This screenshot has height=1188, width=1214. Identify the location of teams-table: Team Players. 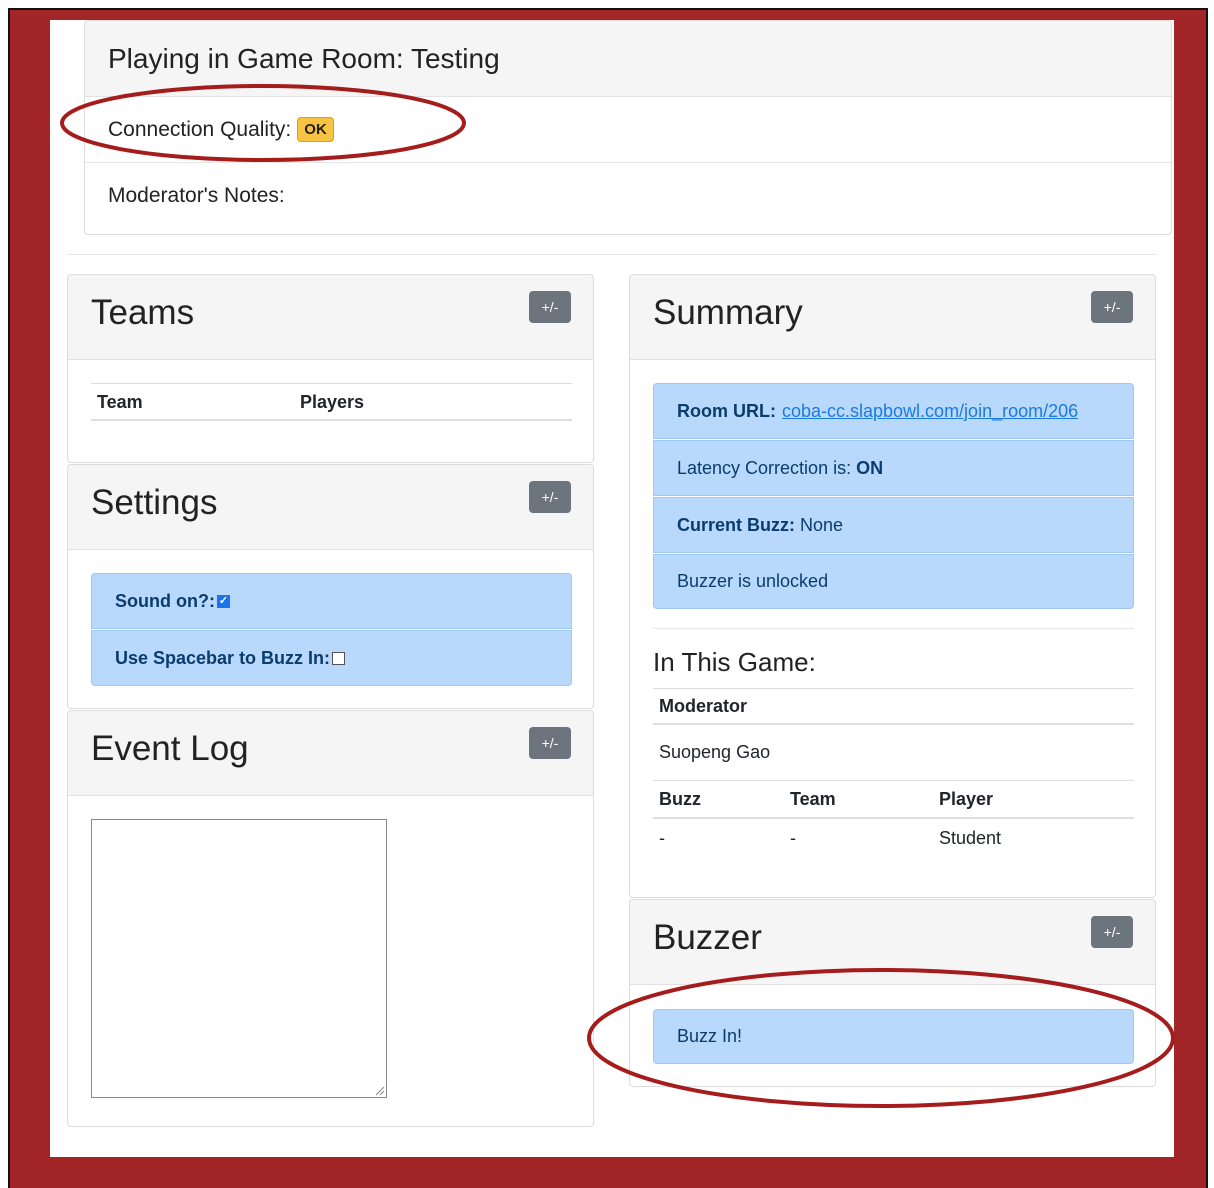
(331, 402).